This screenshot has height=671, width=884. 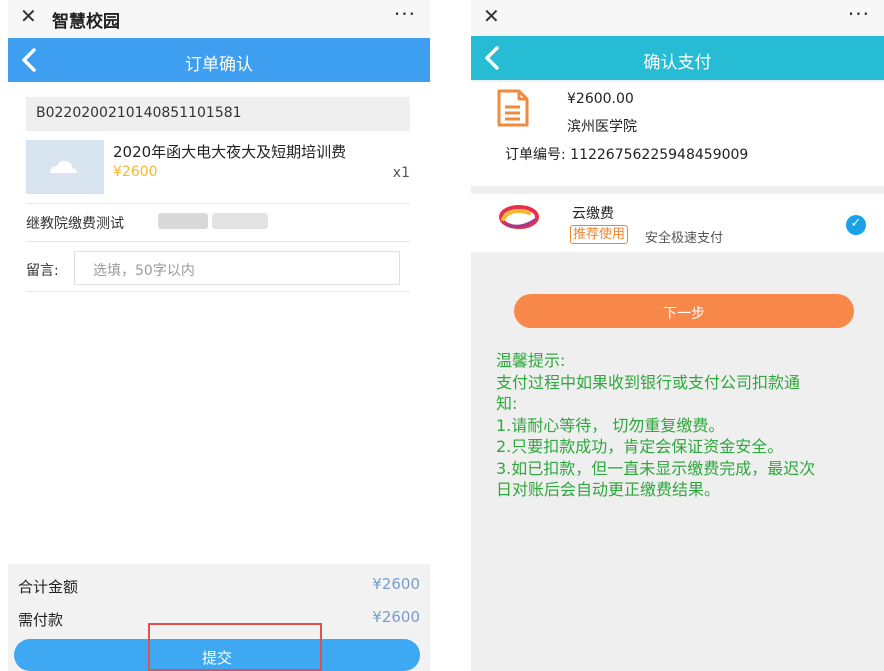 What do you see at coordinates (600, 99) in the screenshot?
I see `payment-amount: ¥2600.00` at bounding box center [600, 99].